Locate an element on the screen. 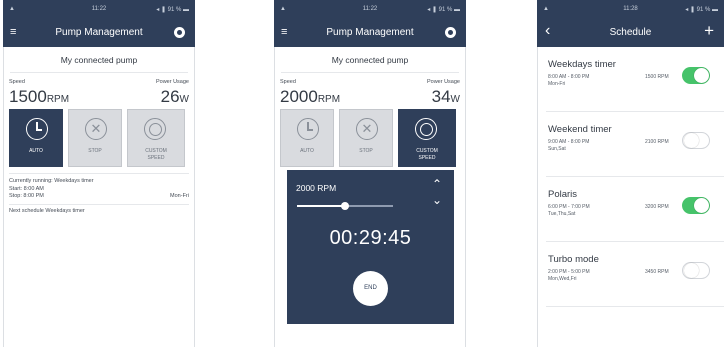  page-title: Schedule is located at coordinates (630, 32).